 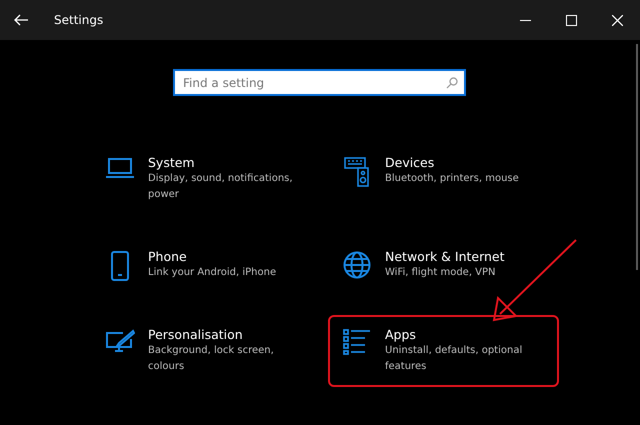 I want to click on app-list-icon, so click(x=357, y=342).